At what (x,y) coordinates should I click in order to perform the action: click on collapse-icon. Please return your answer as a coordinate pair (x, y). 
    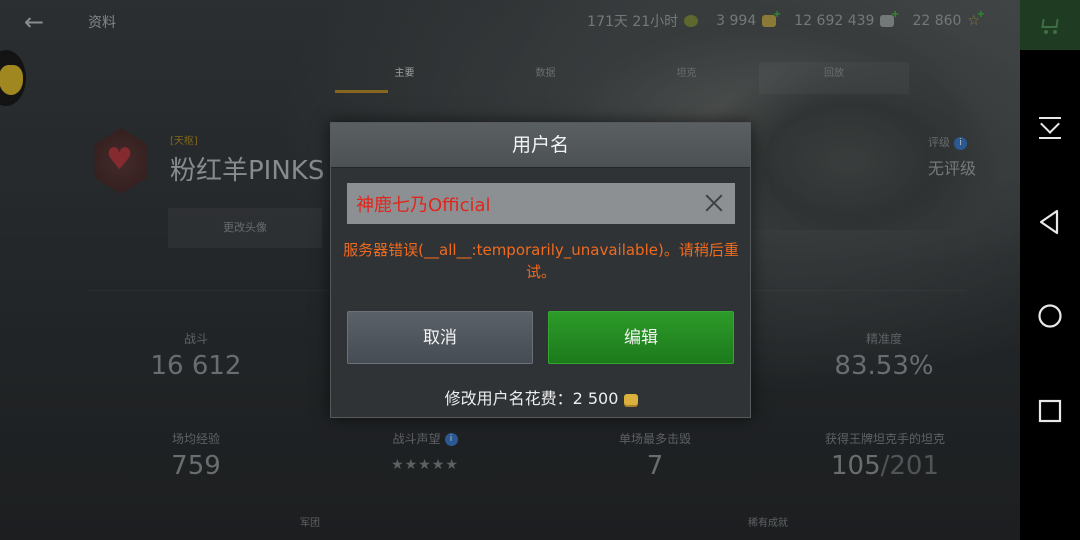
    Looking at the image, I should click on (1050, 128).